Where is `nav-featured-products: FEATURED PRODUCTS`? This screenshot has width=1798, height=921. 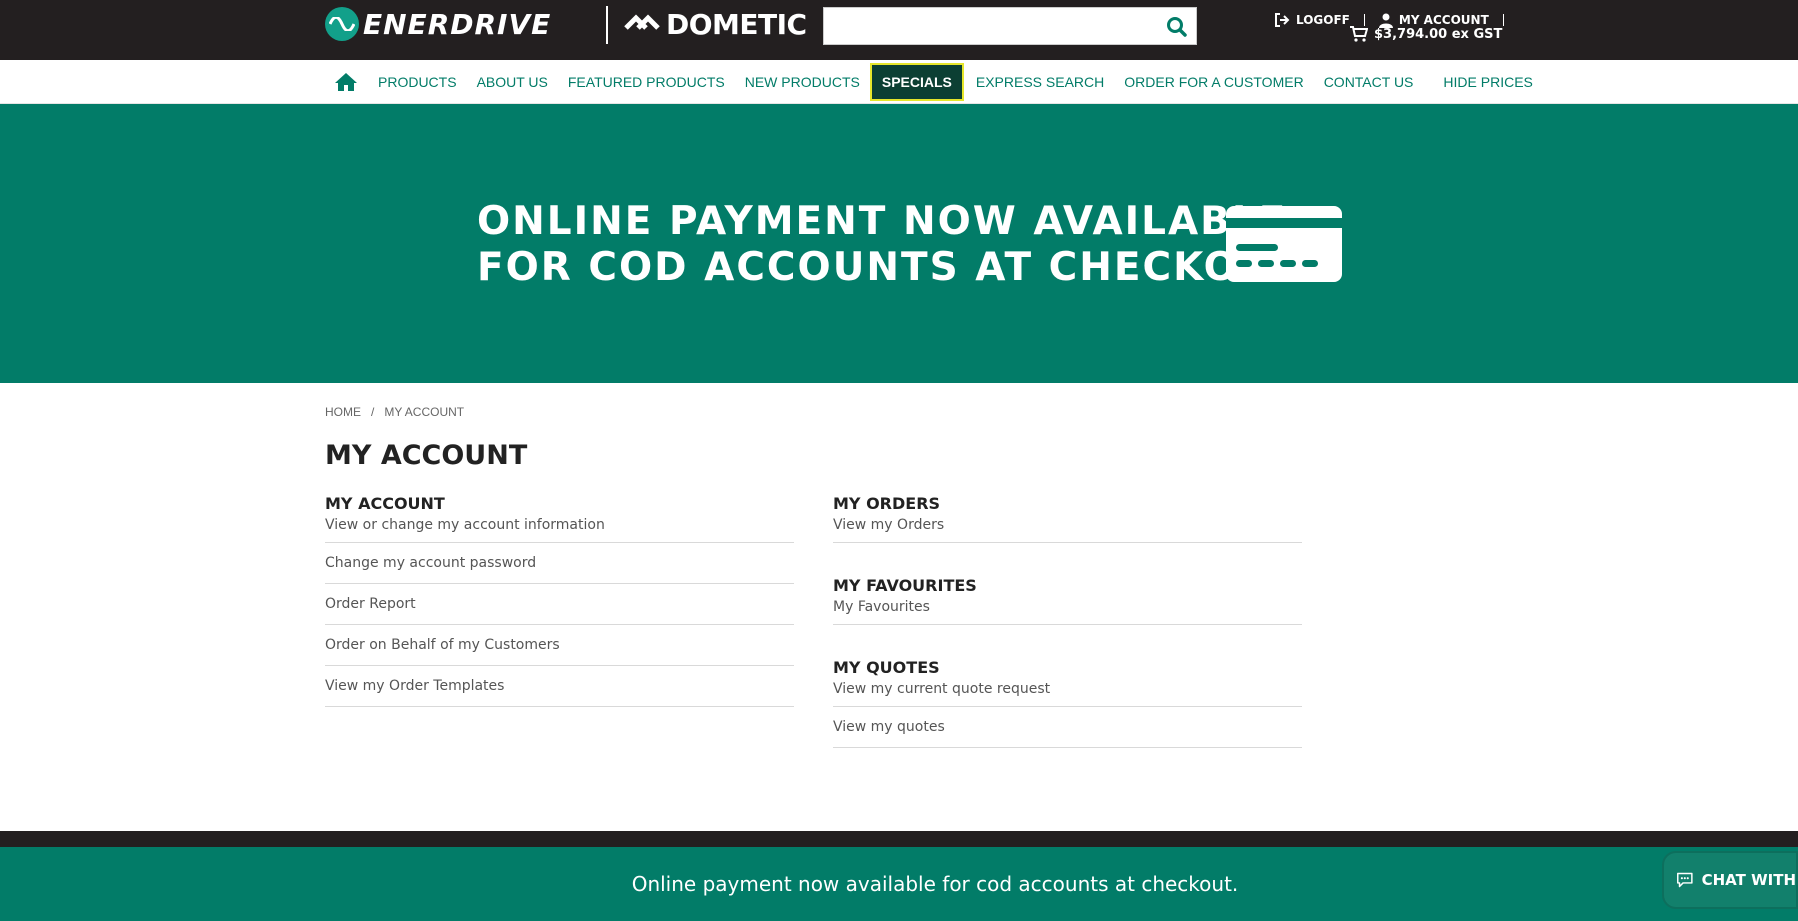 nav-featured-products: FEATURED PRODUCTS is located at coordinates (646, 82).